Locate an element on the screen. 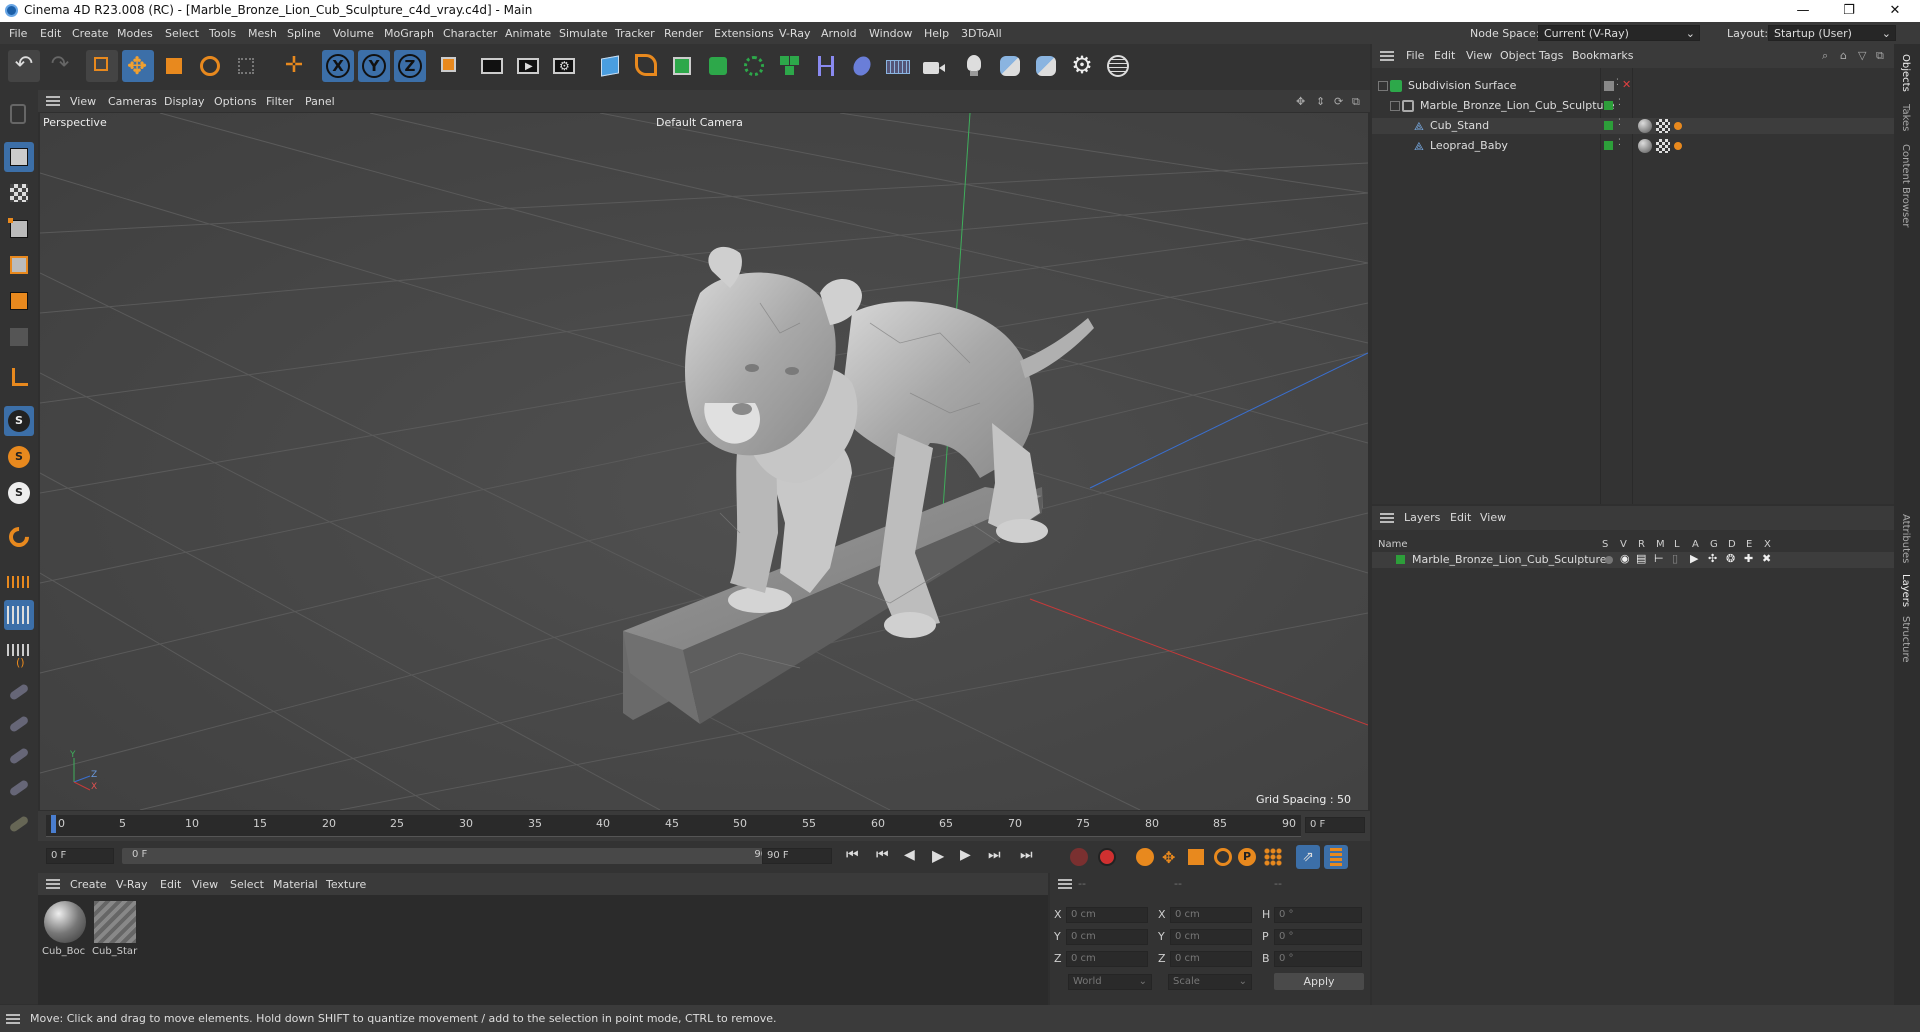  viewport-menu-cameras: Cameras is located at coordinates (132, 101).